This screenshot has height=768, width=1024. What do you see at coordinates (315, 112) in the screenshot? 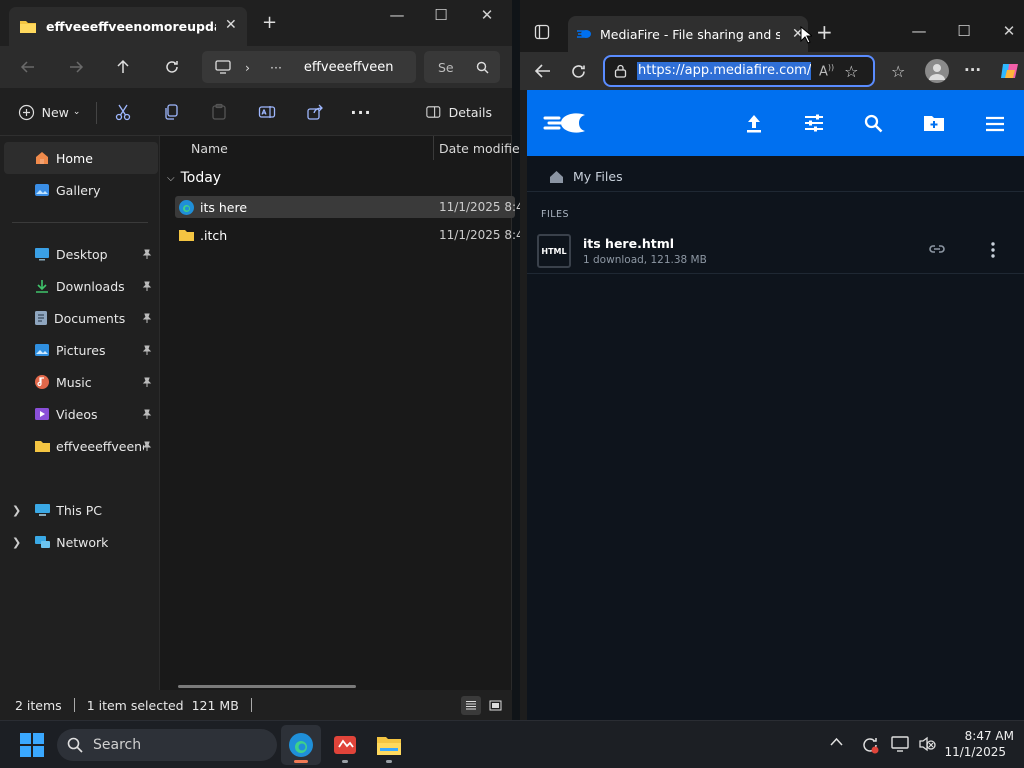
I see `share-button` at bounding box center [315, 112].